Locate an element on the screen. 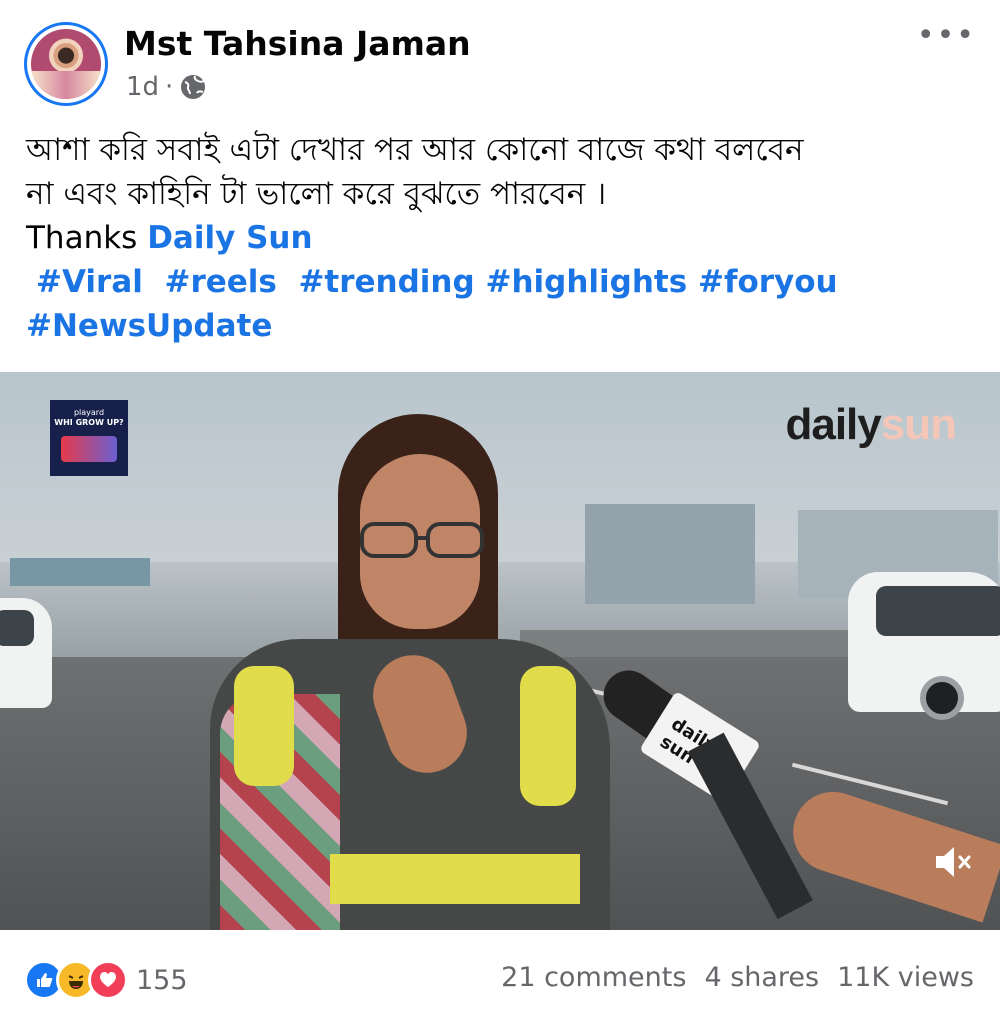  watermark-main: daily is located at coordinates (833, 424).